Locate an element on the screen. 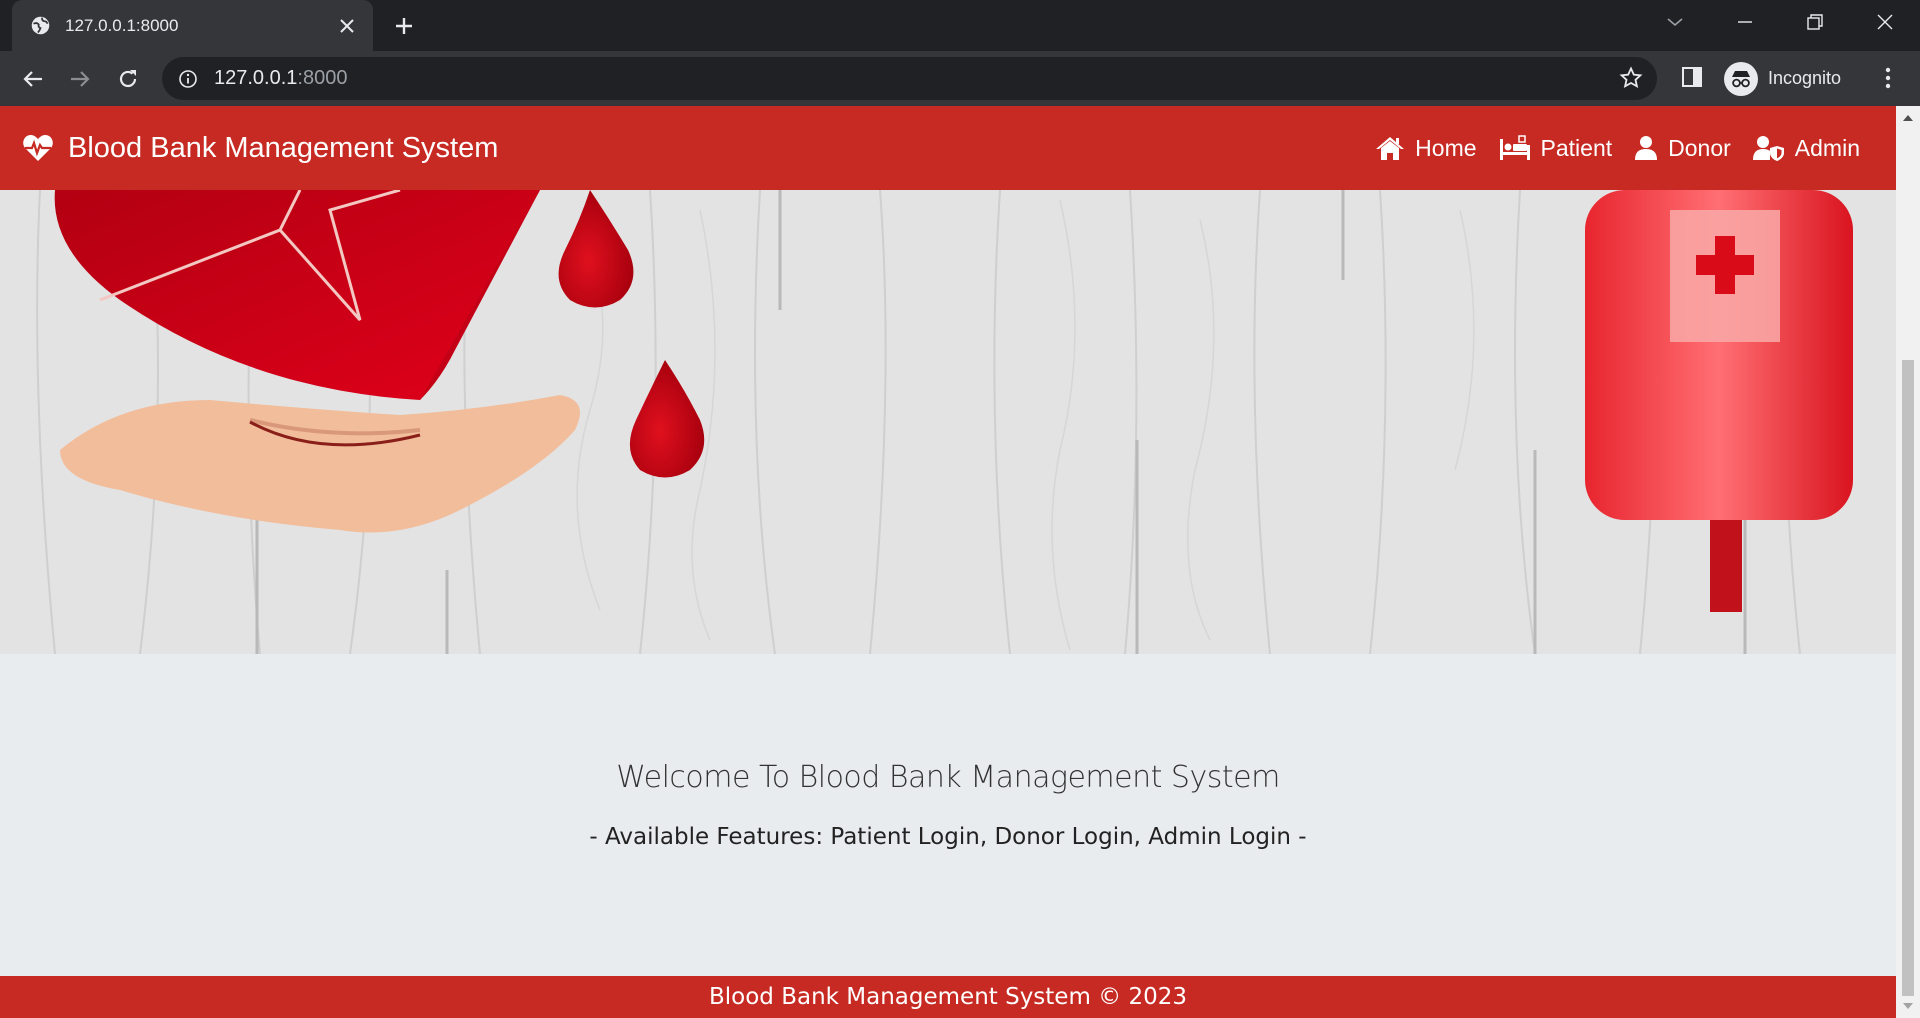 Image resolution: width=1920 pixels, height=1018 pixels. user-shield-icon is located at coordinates (1768, 148).